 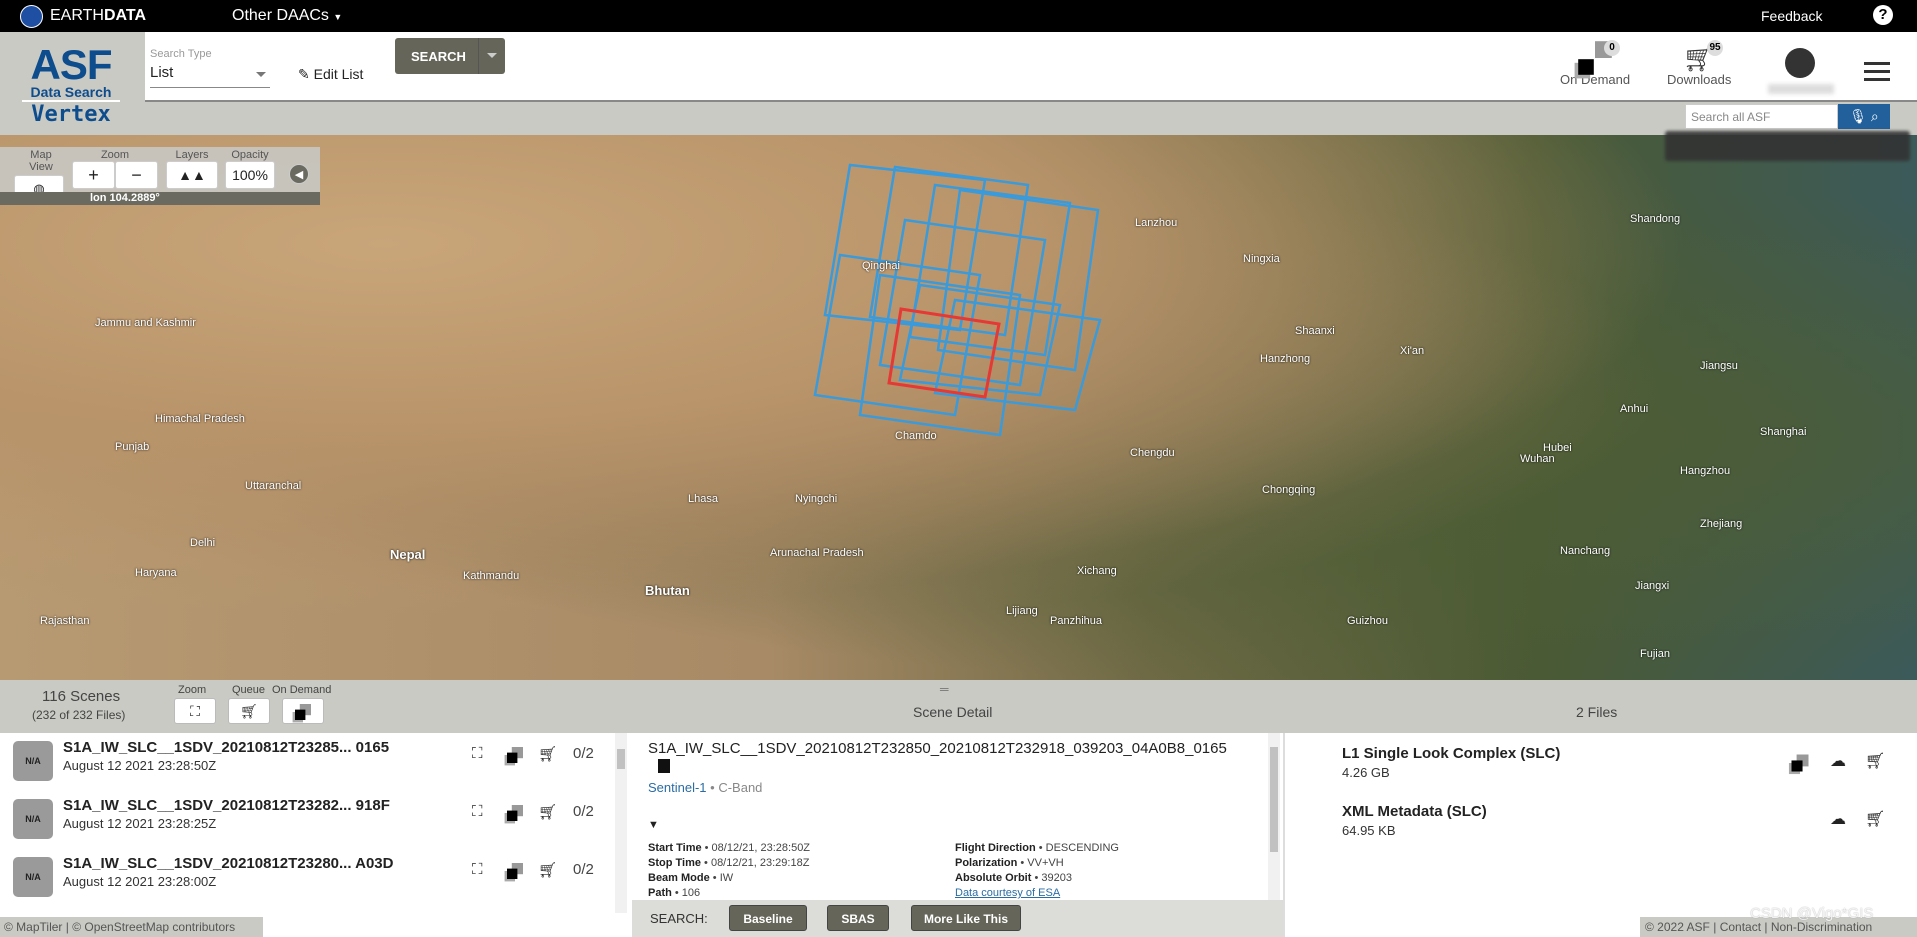 I want to click on map-label: Chengdu, so click(x=1152, y=453).